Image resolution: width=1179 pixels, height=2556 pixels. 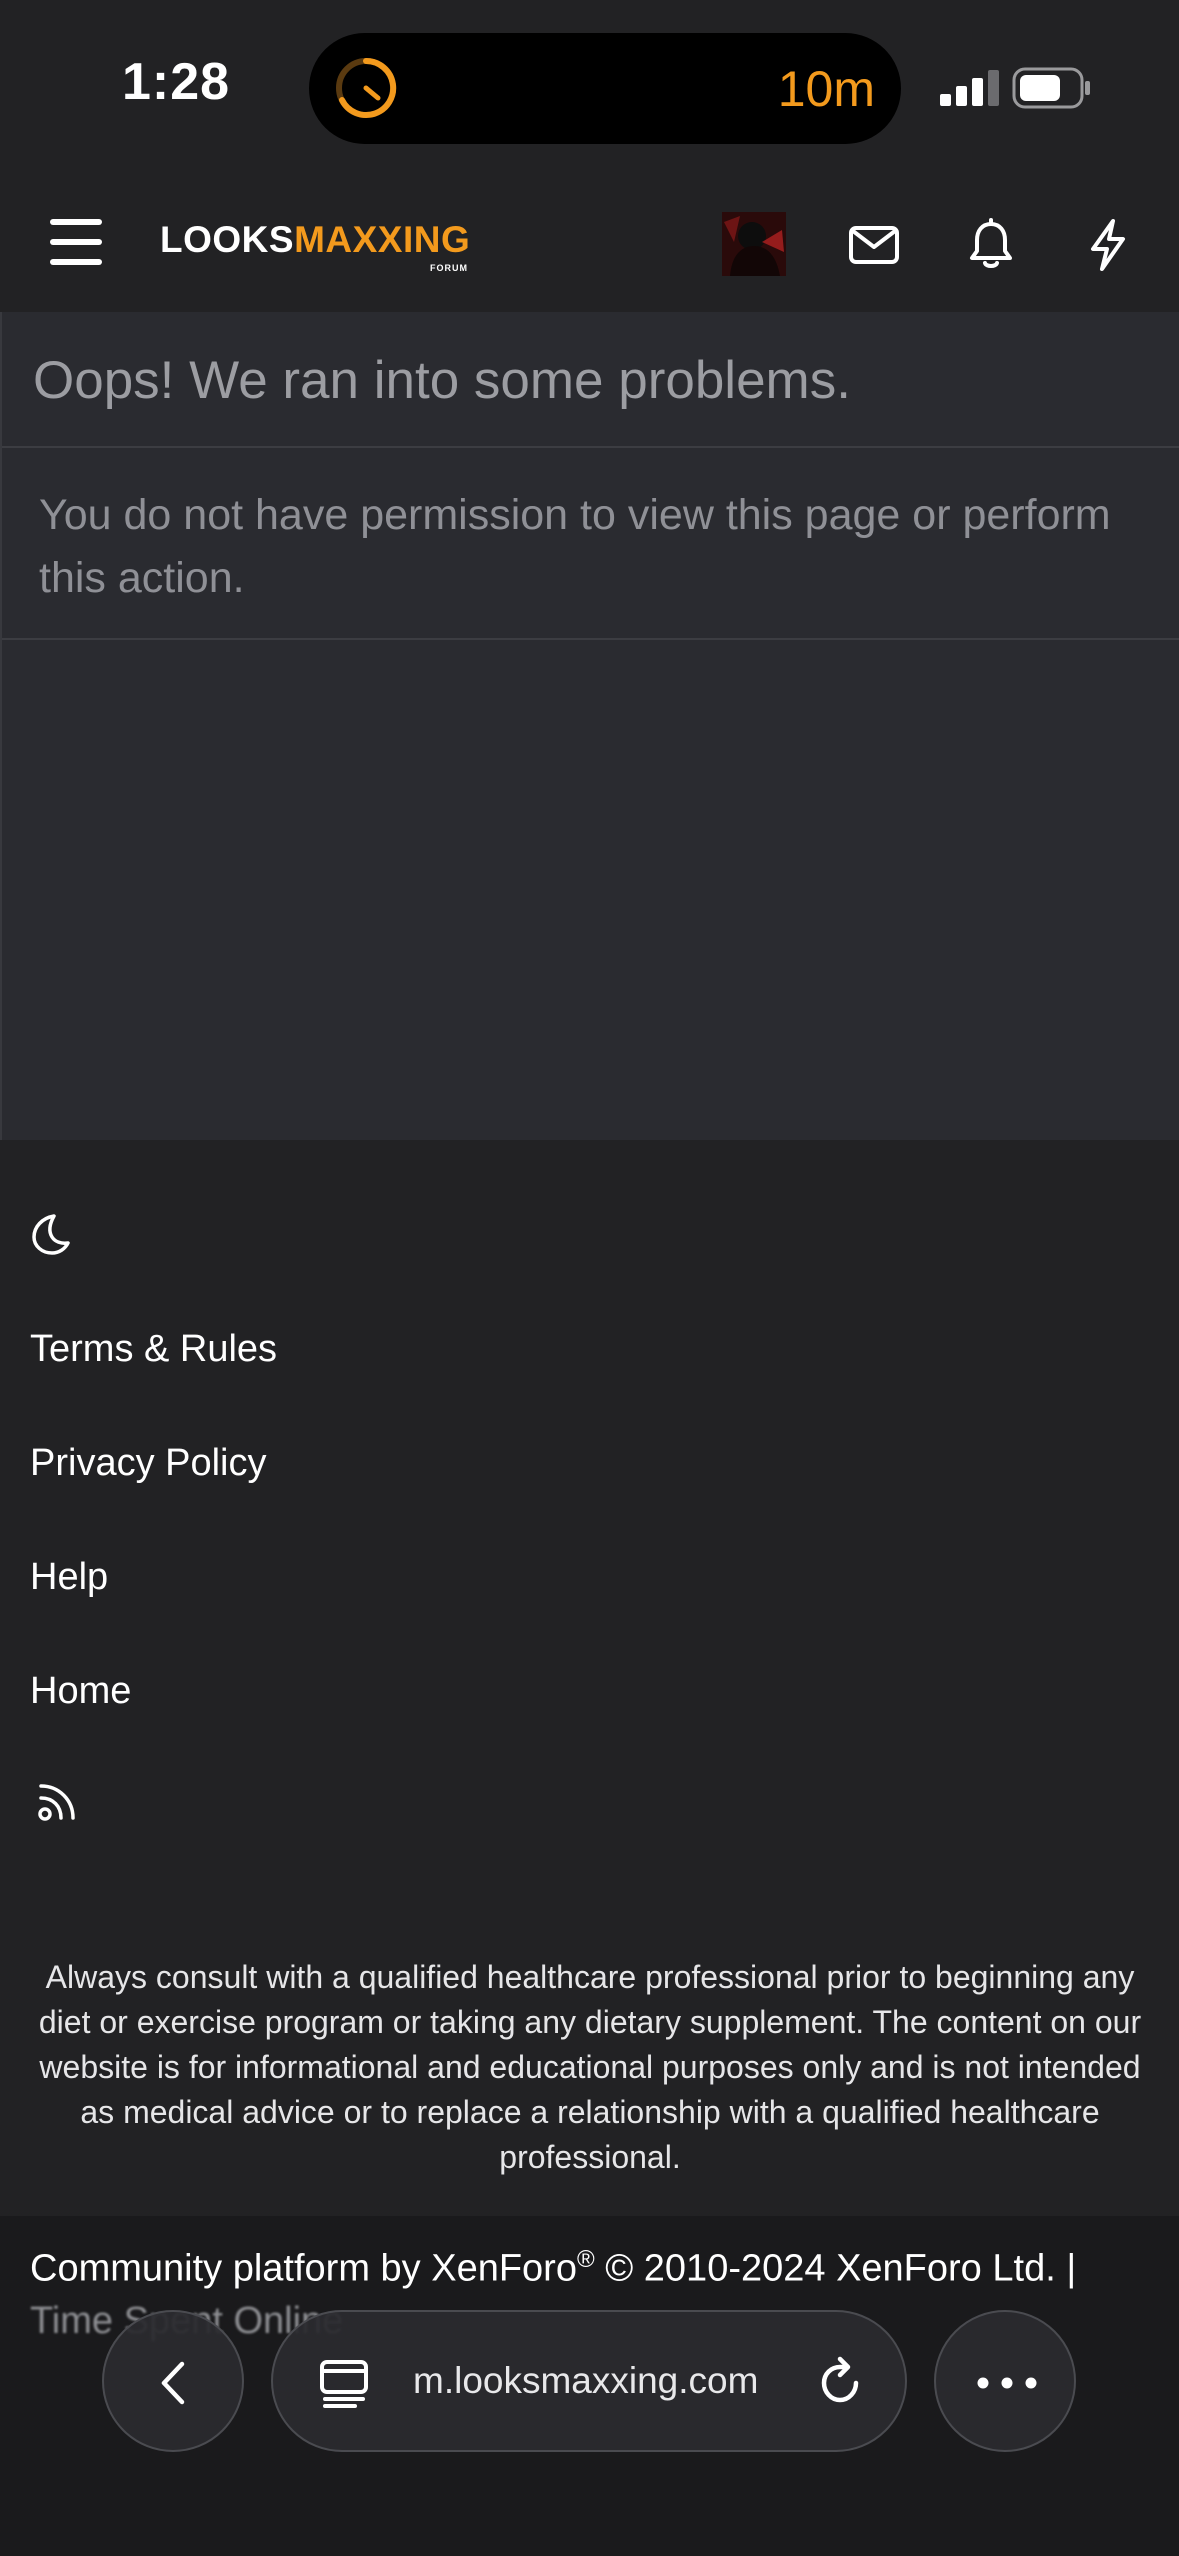 I want to click on chevron-left-icon, so click(x=173, y=2383).